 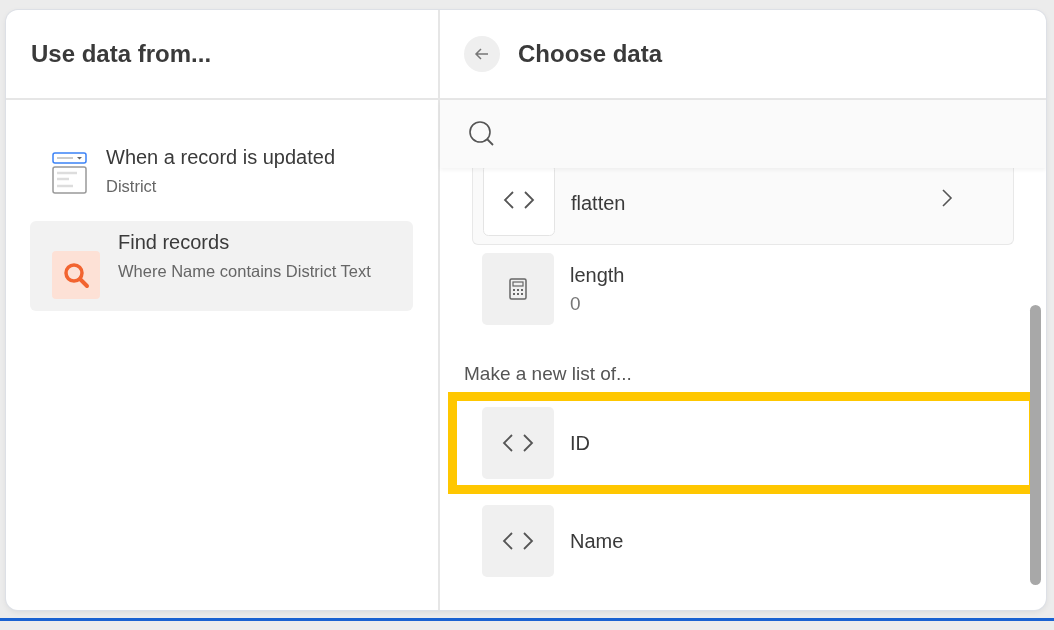 I want to click on back-arrow-icon, so click(x=482, y=54).